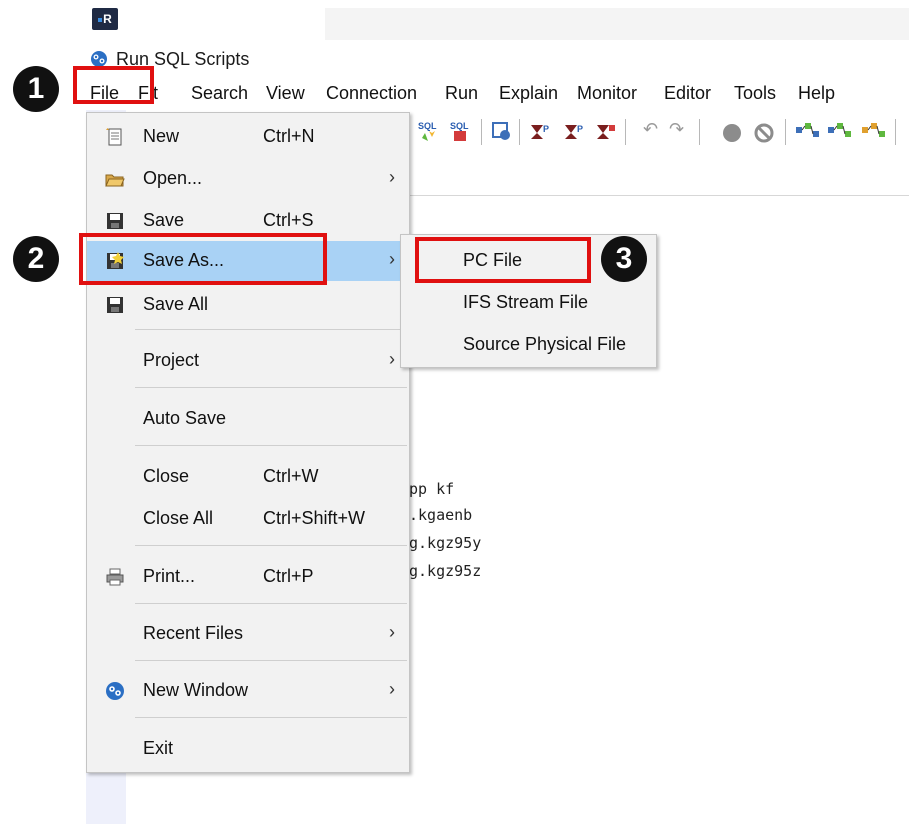 The height and width of the screenshot is (824, 909). Describe the element at coordinates (115, 305) in the screenshot. I see `save-all-icon` at that location.